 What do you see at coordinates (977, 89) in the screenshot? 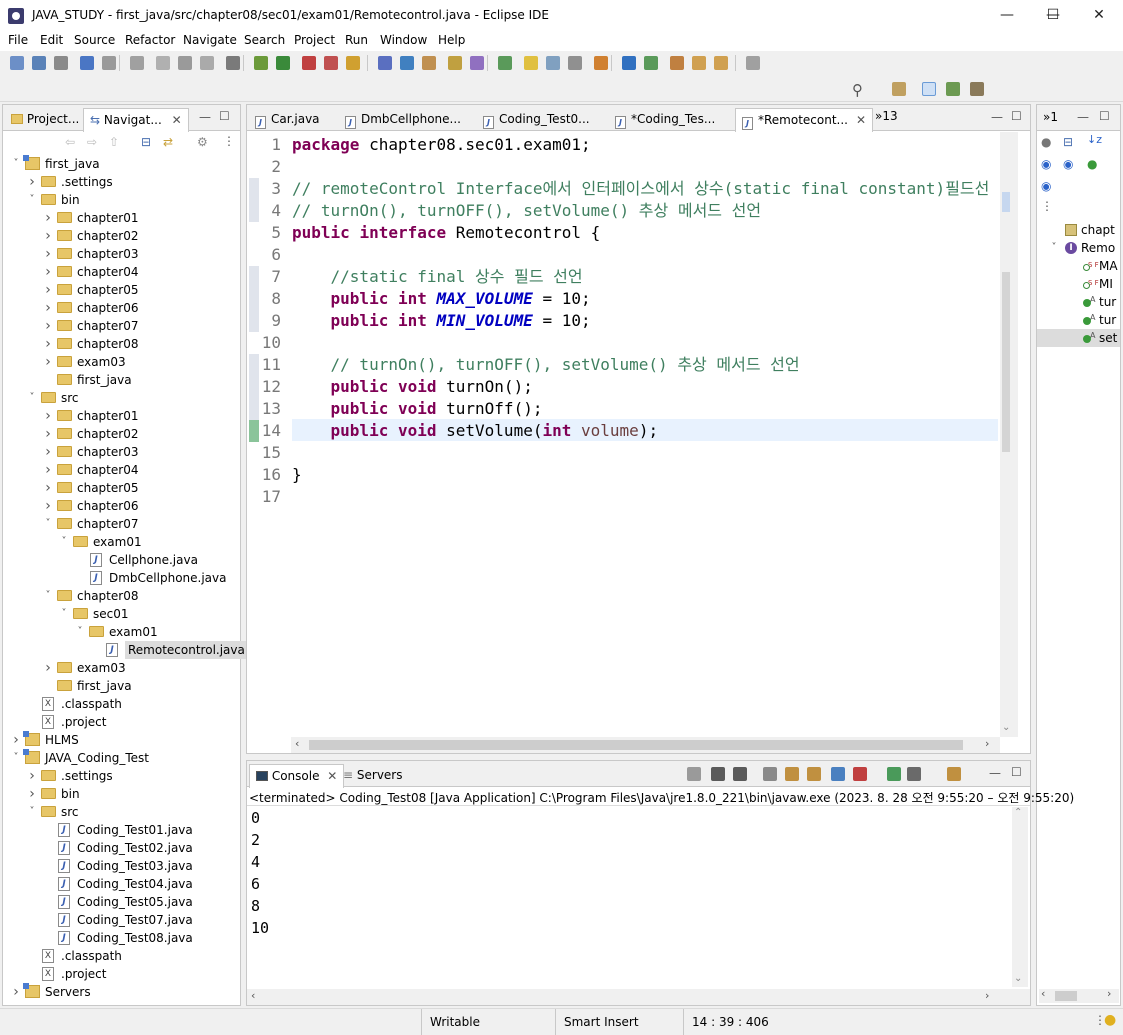
I see `git-perspective-icon` at bounding box center [977, 89].